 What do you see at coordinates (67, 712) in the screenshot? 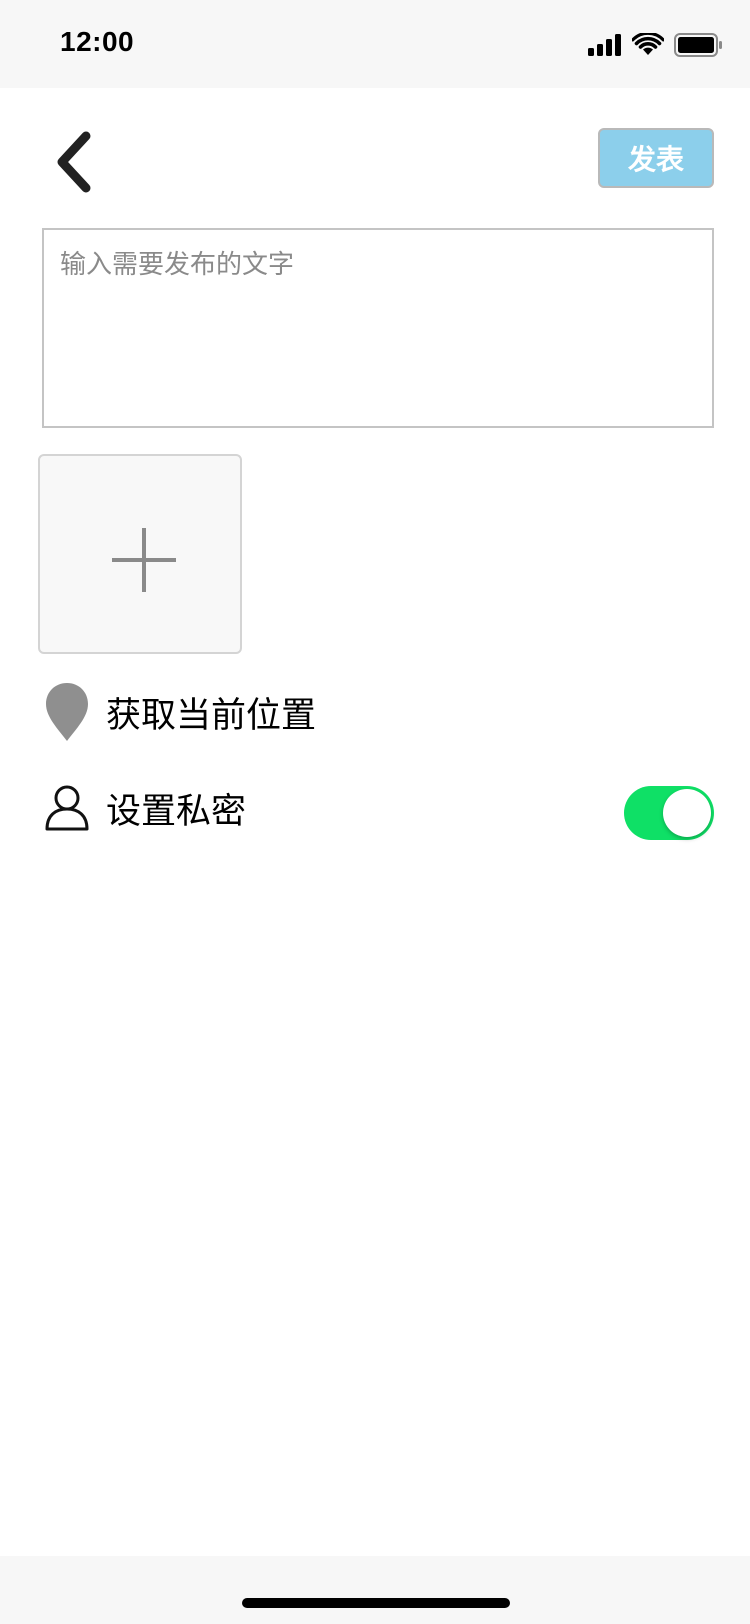
I see `map-pin-icon` at bounding box center [67, 712].